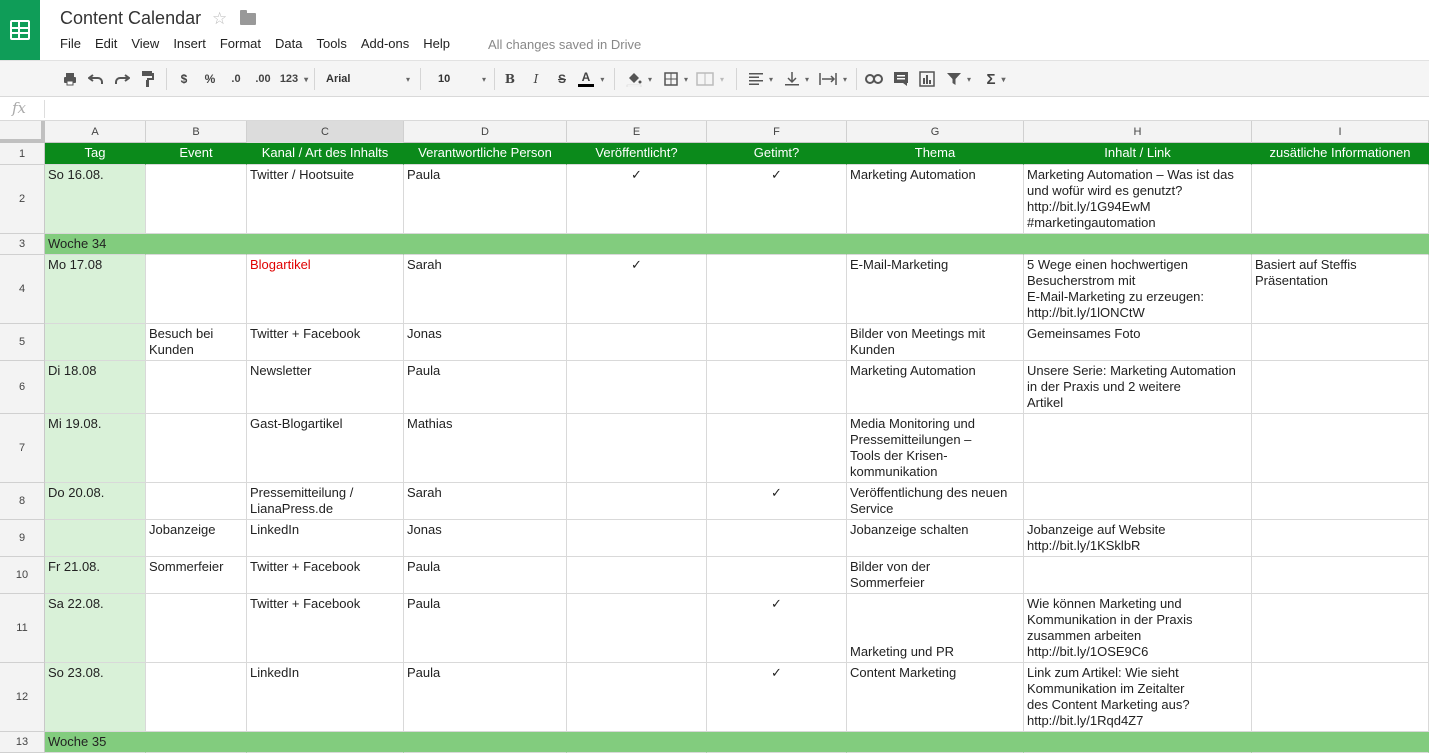 The width and height of the screenshot is (1429, 753). Describe the element at coordinates (106, 43) in the screenshot. I see `menu-edit: Edit` at that location.